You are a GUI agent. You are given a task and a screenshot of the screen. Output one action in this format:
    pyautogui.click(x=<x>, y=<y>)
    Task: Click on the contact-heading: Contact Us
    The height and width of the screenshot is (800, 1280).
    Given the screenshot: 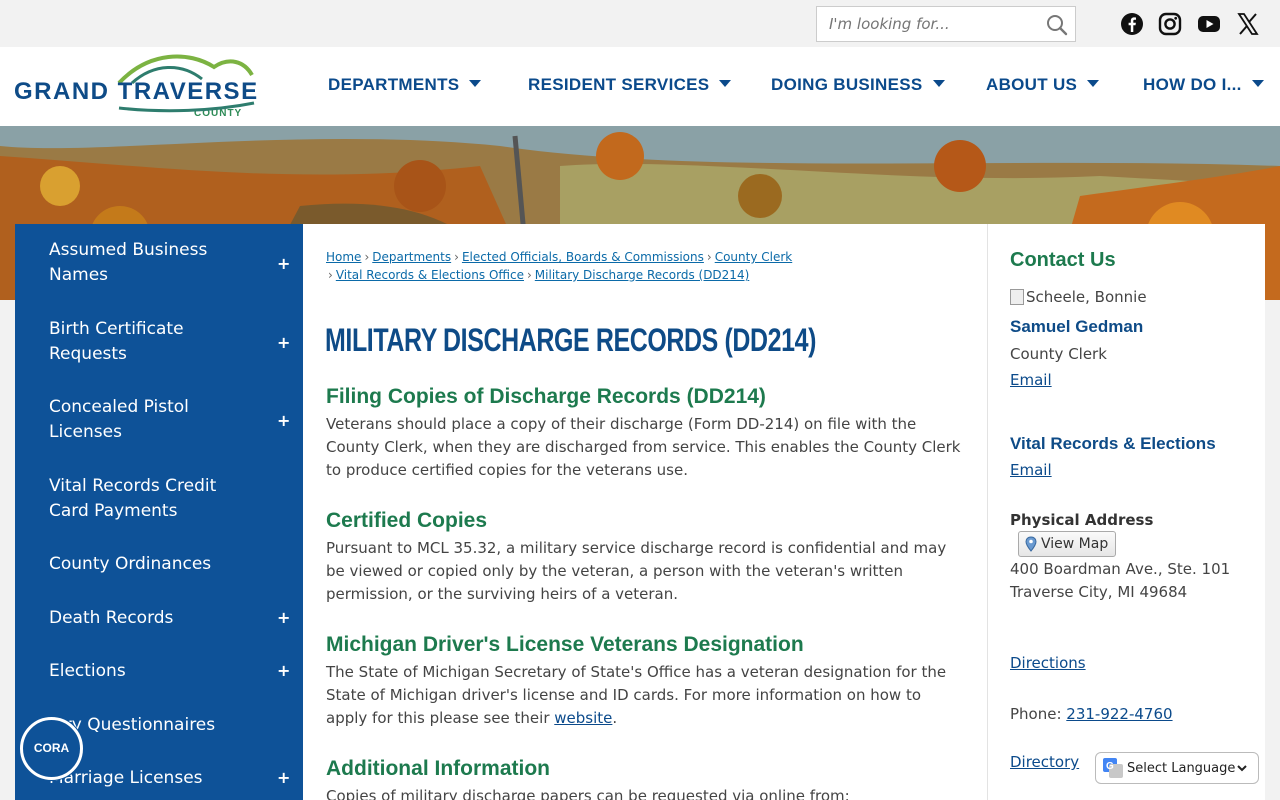 What is the action you would take?
    pyautogui.click(x=1063, y=260)
    